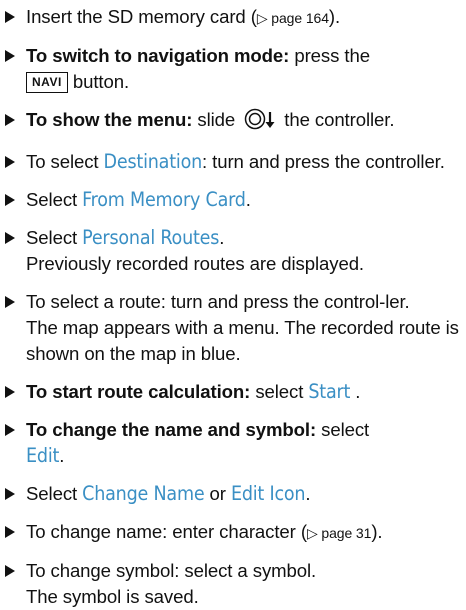 The image size is (466, 610). Describe the element at coordinates (260, 122) in the screenshot. I see `controller-slide-down-icon` at that location.